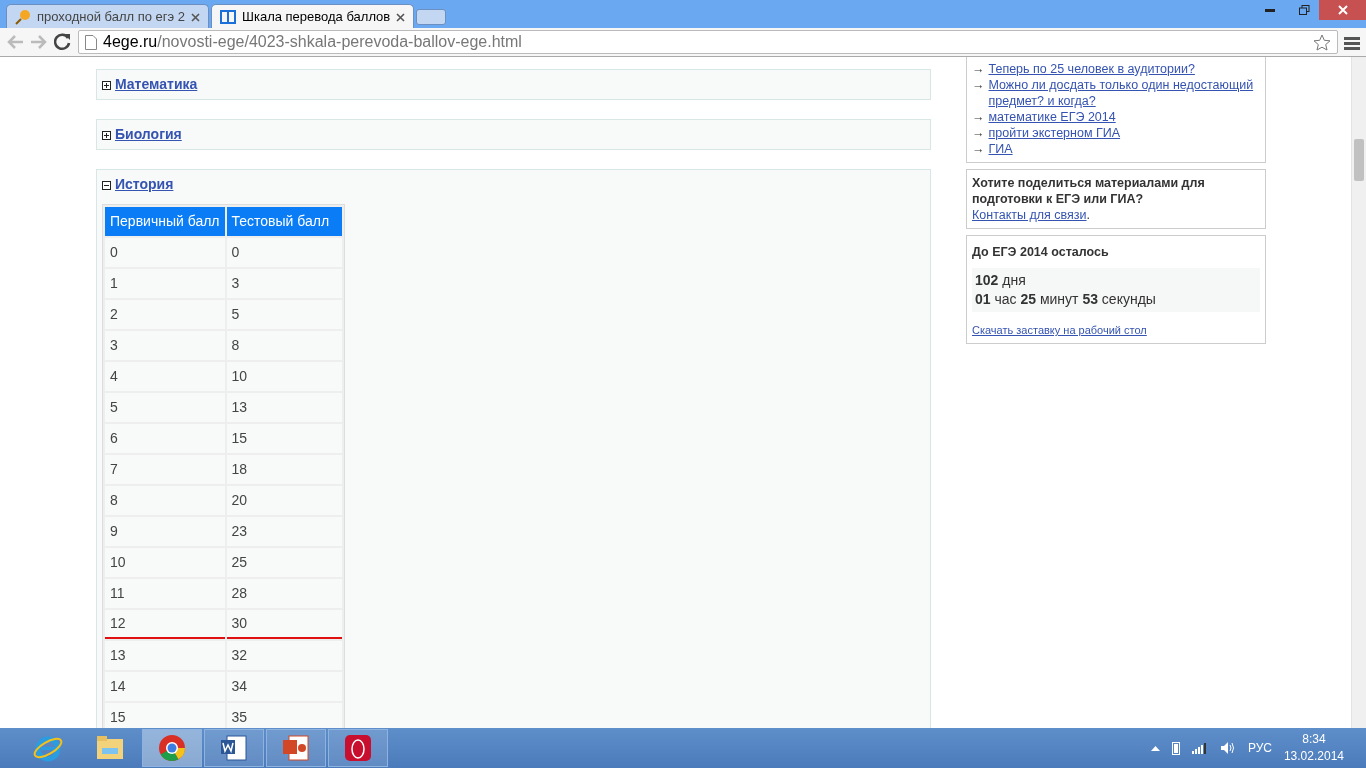  Describe the element at coordinates (156, 84) in the screenshot. I see `section-link: Математика` at that location.